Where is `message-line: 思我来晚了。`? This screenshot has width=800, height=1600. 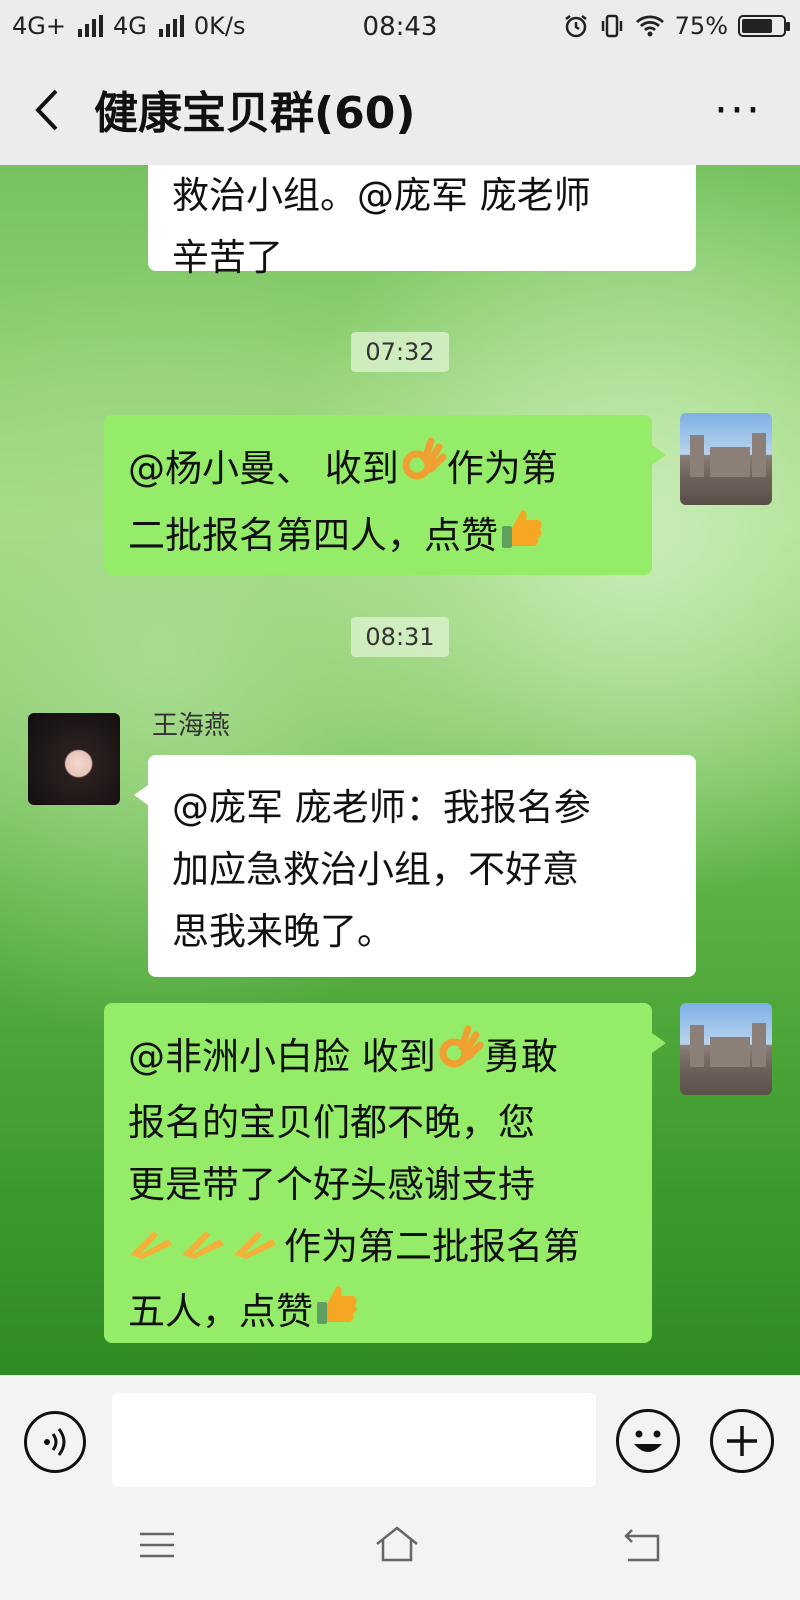
message-line: 思我来晚了。 is located at coordinates (283, 931).